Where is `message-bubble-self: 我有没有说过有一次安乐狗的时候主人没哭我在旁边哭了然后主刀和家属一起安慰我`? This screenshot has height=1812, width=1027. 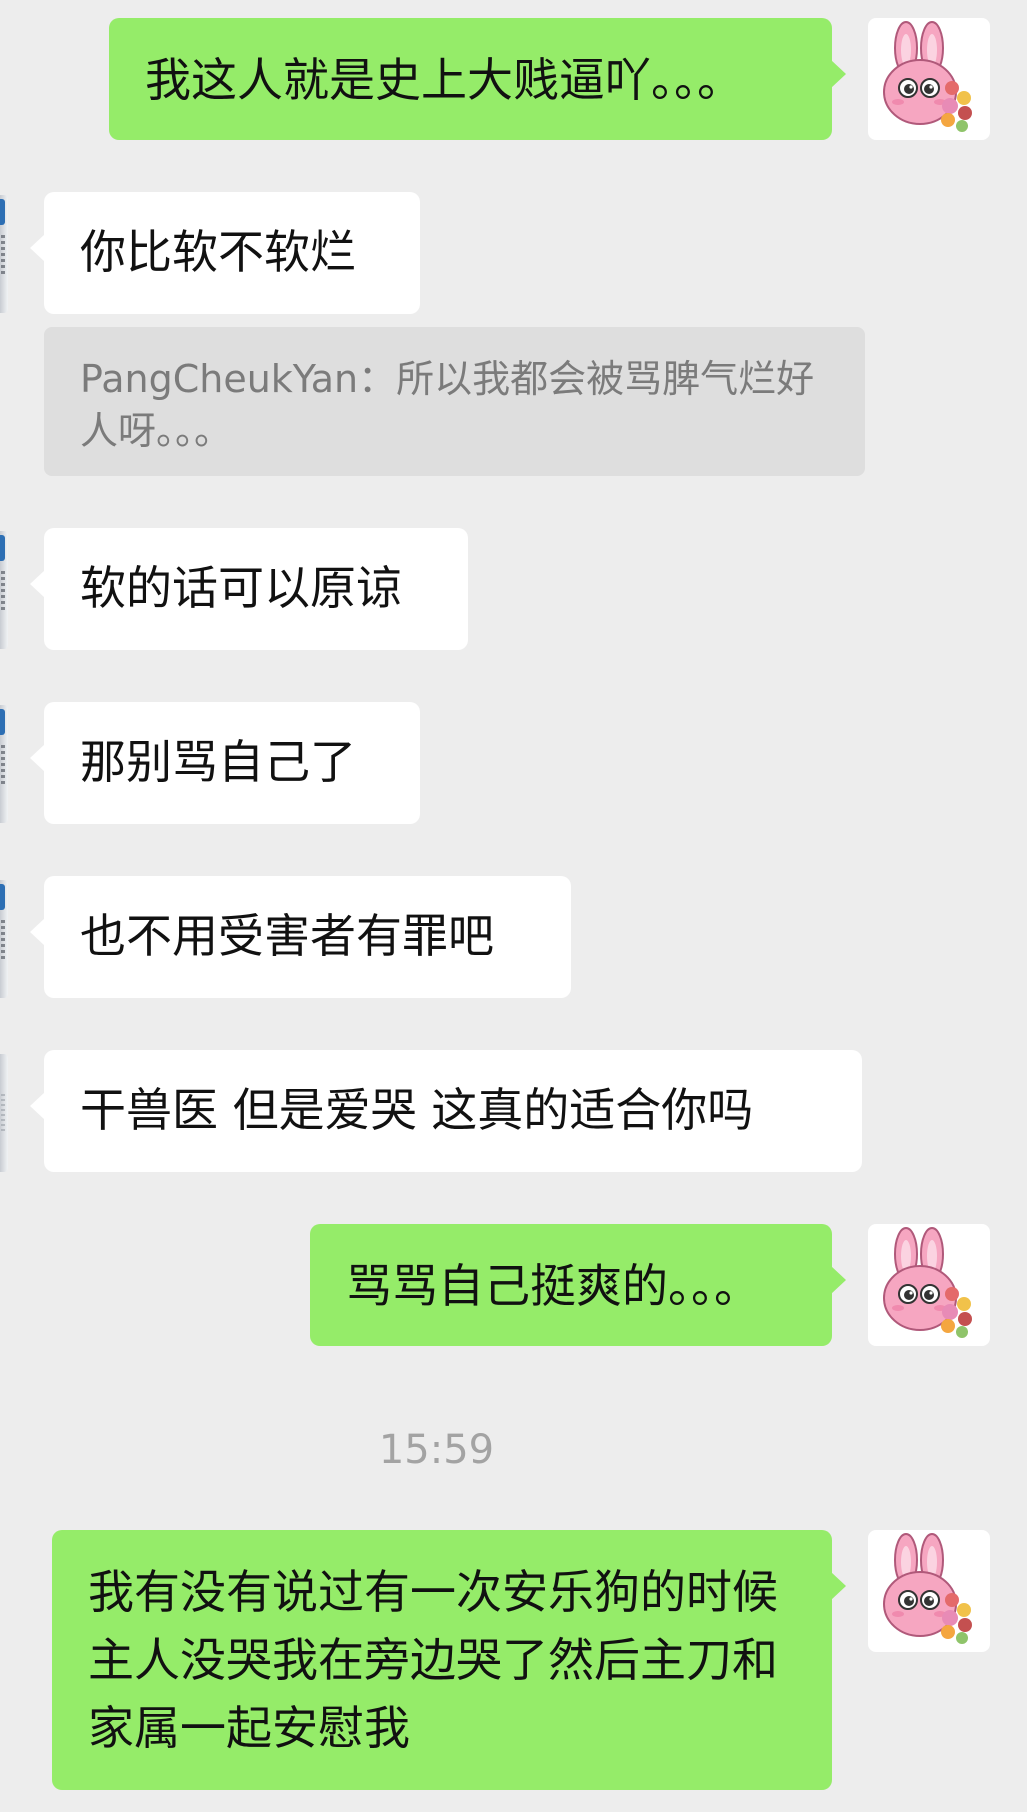 message-bubble-self: 我有没有说过有一次安乐狗的时候主人没哭我在旁边哭了然后主刀和家属一起安慰我 is located at coordinates (449, 1660).